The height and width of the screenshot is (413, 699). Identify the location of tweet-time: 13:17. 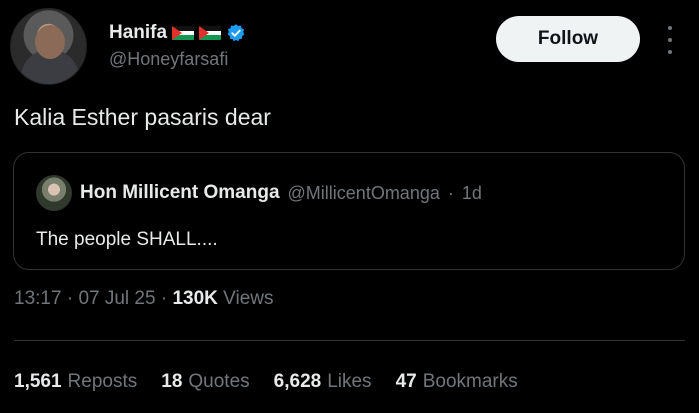
(38, 298).